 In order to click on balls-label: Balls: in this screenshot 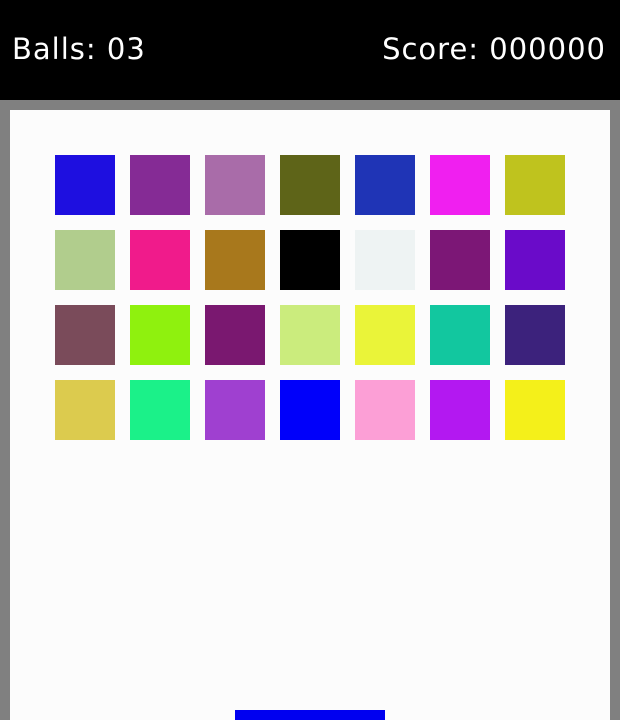, I will do `click(54, 49)`.